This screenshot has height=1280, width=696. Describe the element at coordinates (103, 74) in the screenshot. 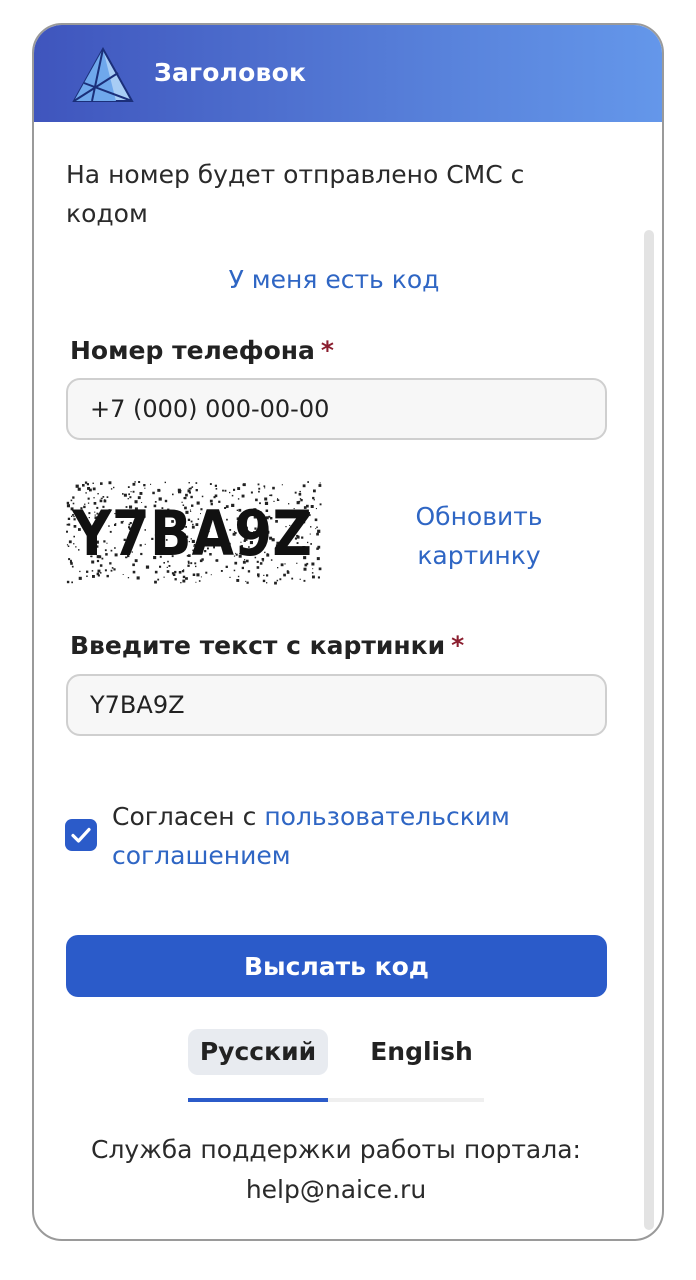

I see `triangle-logo-icon` at that location.